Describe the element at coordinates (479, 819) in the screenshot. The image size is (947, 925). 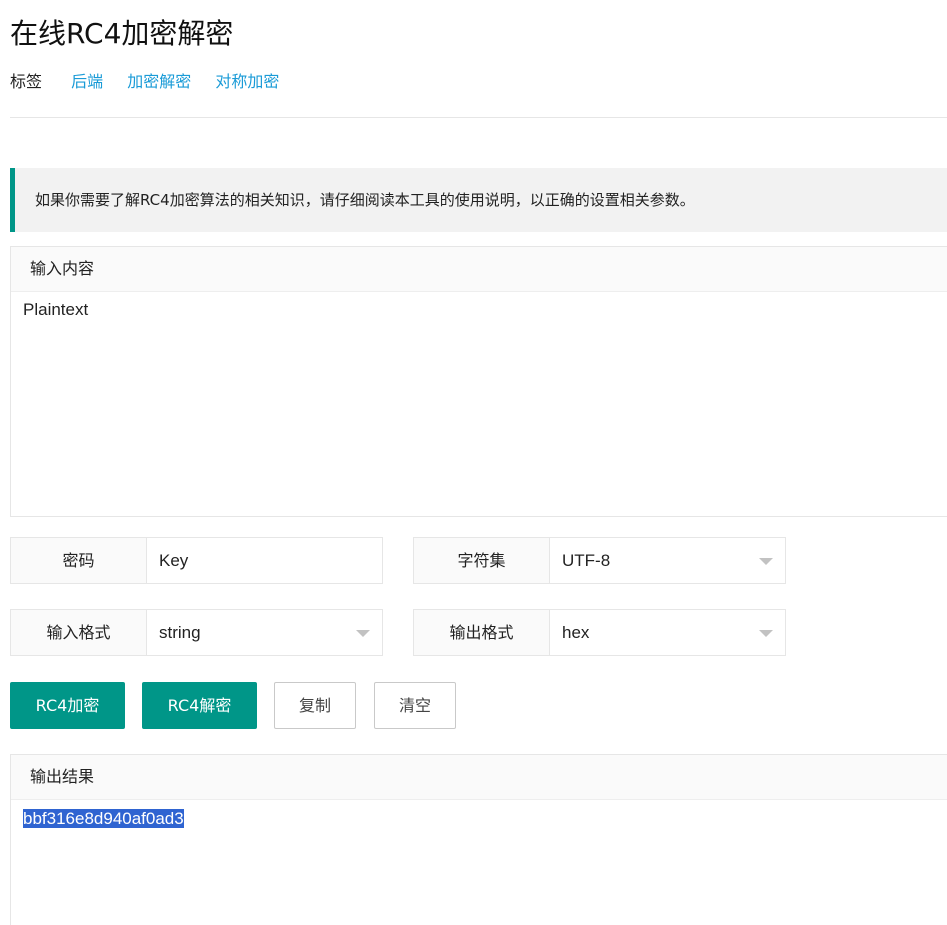
I see `output-textarea: bbf316e8d940af0ad3` at that location.